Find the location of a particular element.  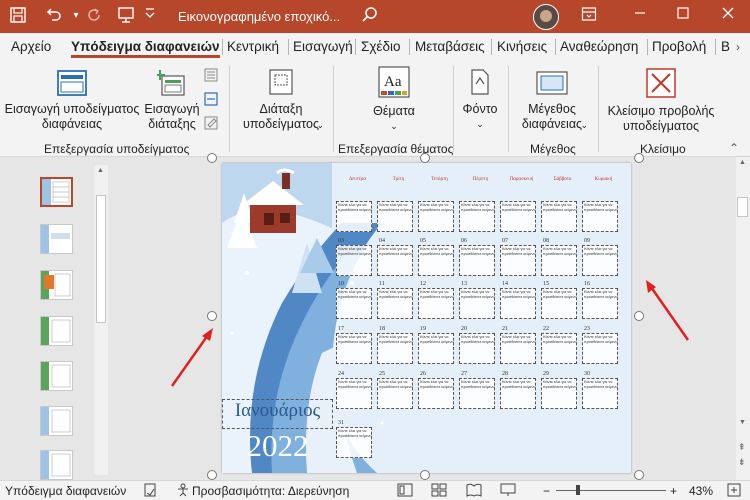

slideshow-icon is located at coordinates (508, 491).